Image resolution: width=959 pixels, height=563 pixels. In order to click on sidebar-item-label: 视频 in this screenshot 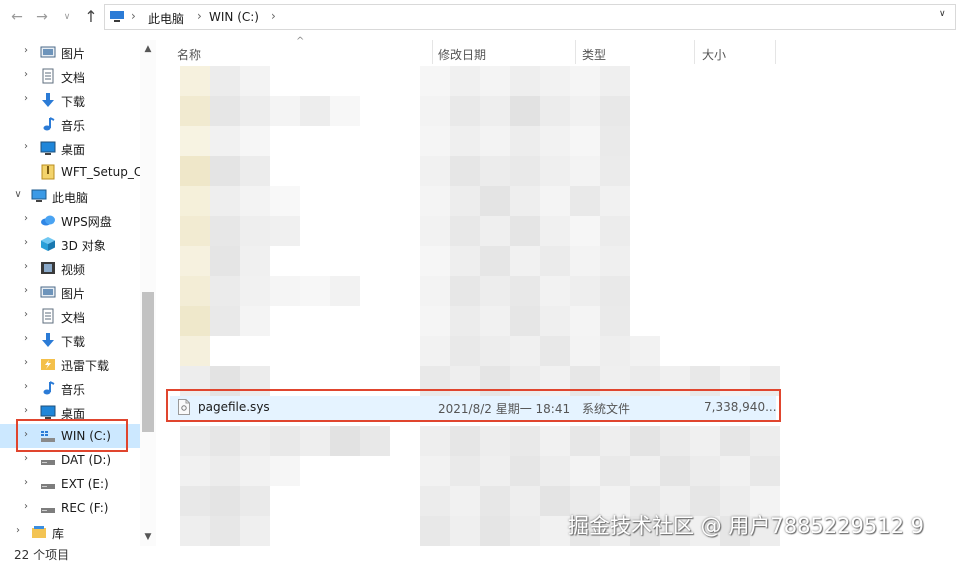, I will do `click(73, 270)`.